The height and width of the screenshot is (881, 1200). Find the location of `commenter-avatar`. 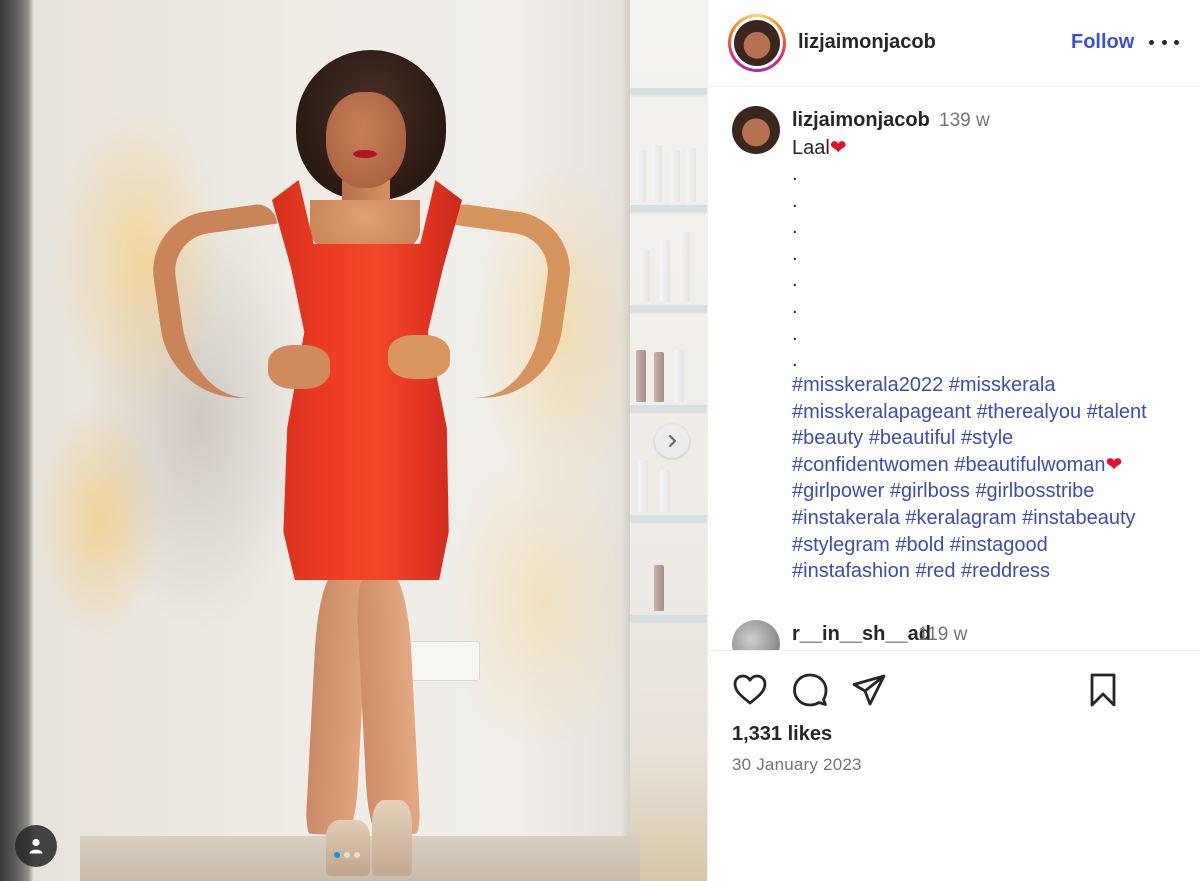

commenter-avatar is located at coordinates (756, 635).